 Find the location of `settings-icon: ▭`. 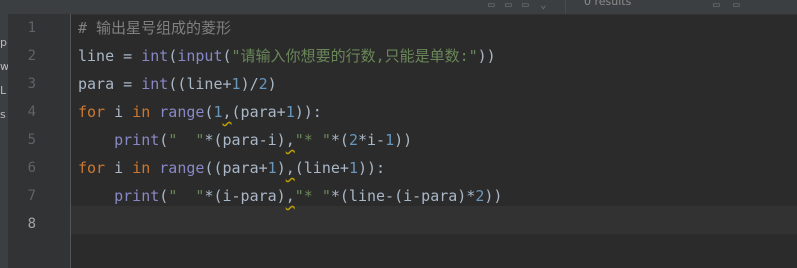

settings-icon: ▭ is located at coordinates (736, 5).